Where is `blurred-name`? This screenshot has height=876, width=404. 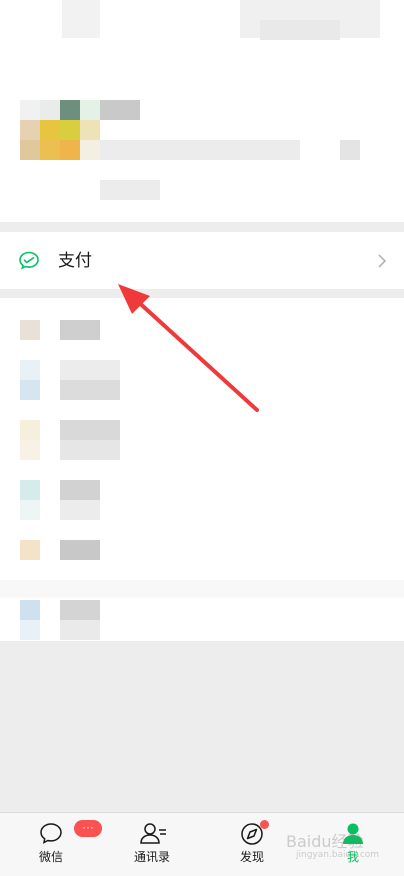
blurred-name is located at coordinates (120, 110).